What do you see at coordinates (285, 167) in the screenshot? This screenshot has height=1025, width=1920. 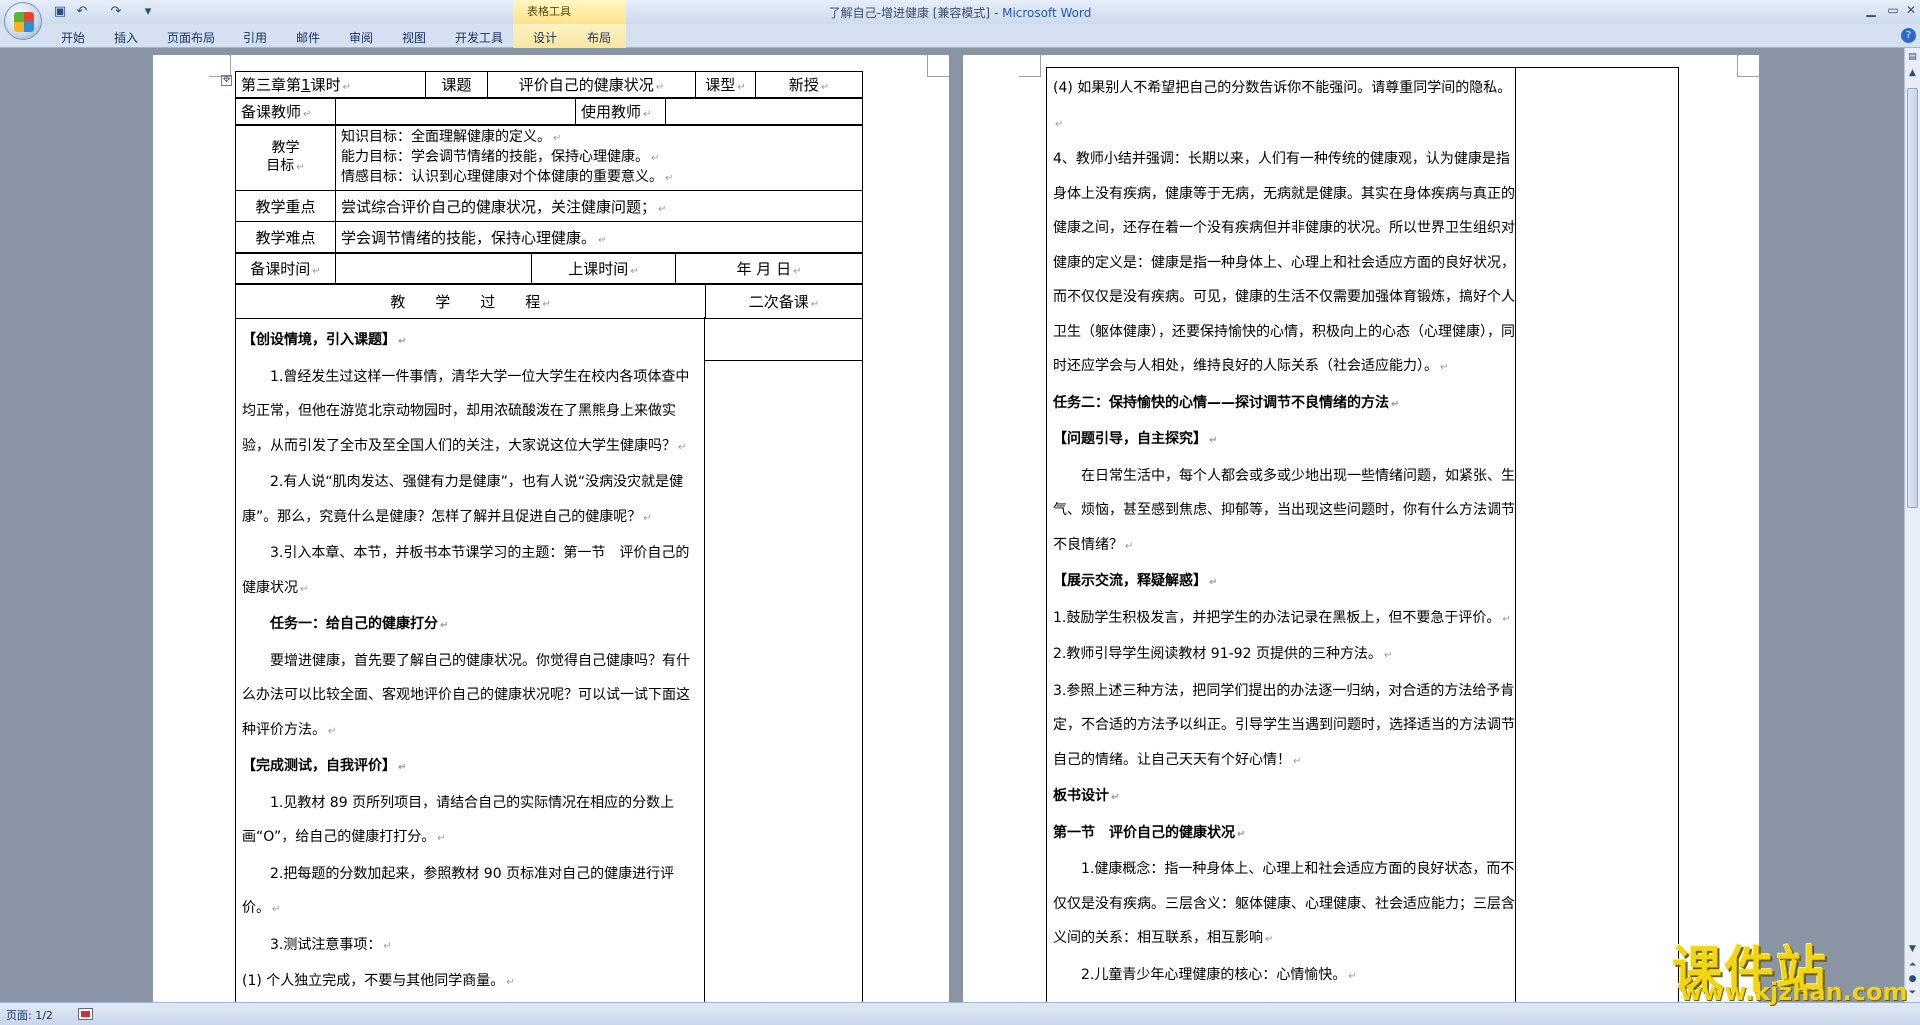 I see `goals-label-line2: 目标` at bounding box center [285, 167].